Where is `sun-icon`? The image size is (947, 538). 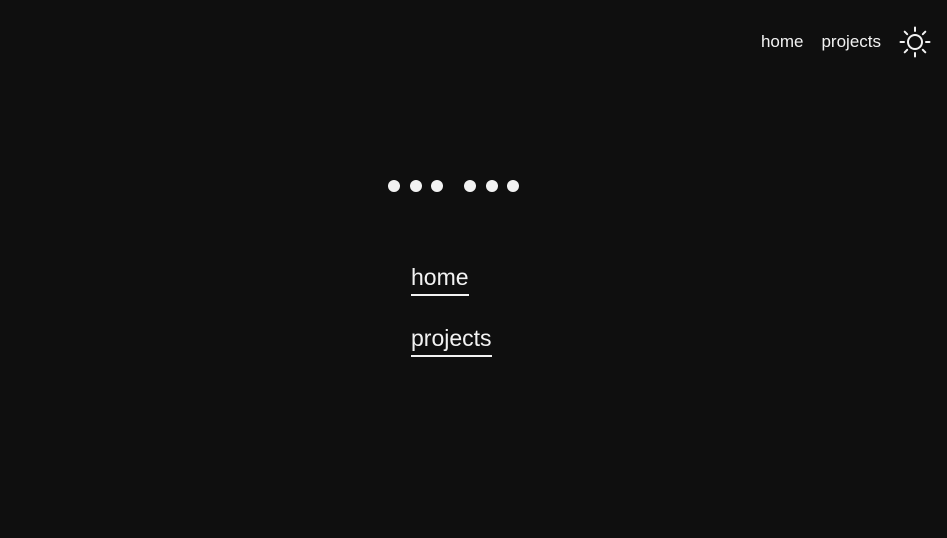
sun-icon is located at coordinates (915, 42).